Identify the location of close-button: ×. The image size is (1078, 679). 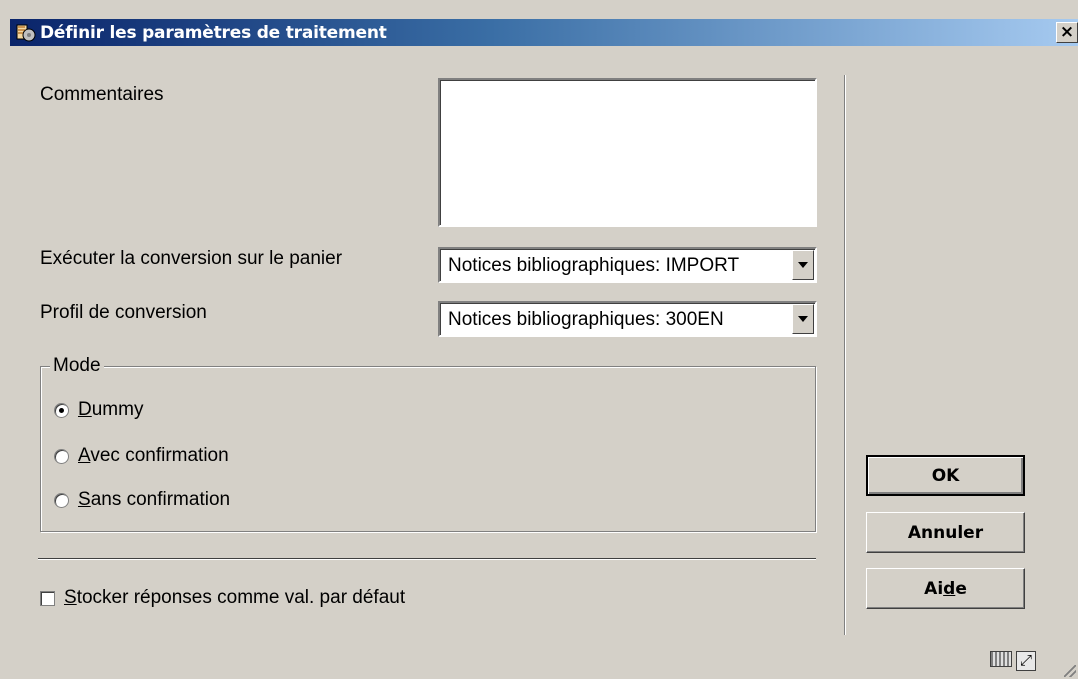
(1067, 32).